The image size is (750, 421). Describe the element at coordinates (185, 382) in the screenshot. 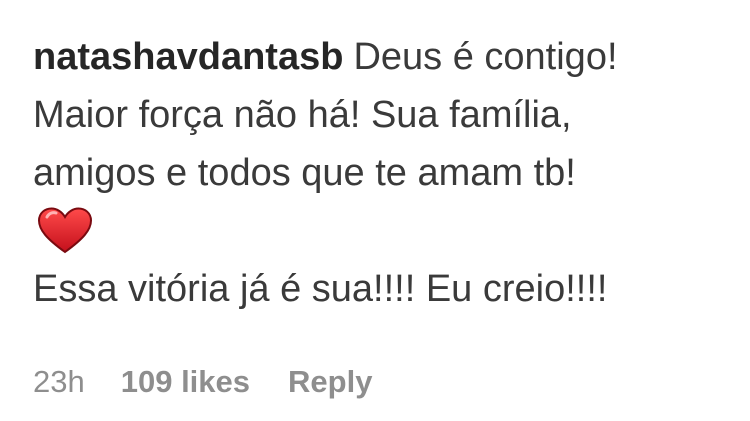

I see `likes-count: 109 likes` at that location.